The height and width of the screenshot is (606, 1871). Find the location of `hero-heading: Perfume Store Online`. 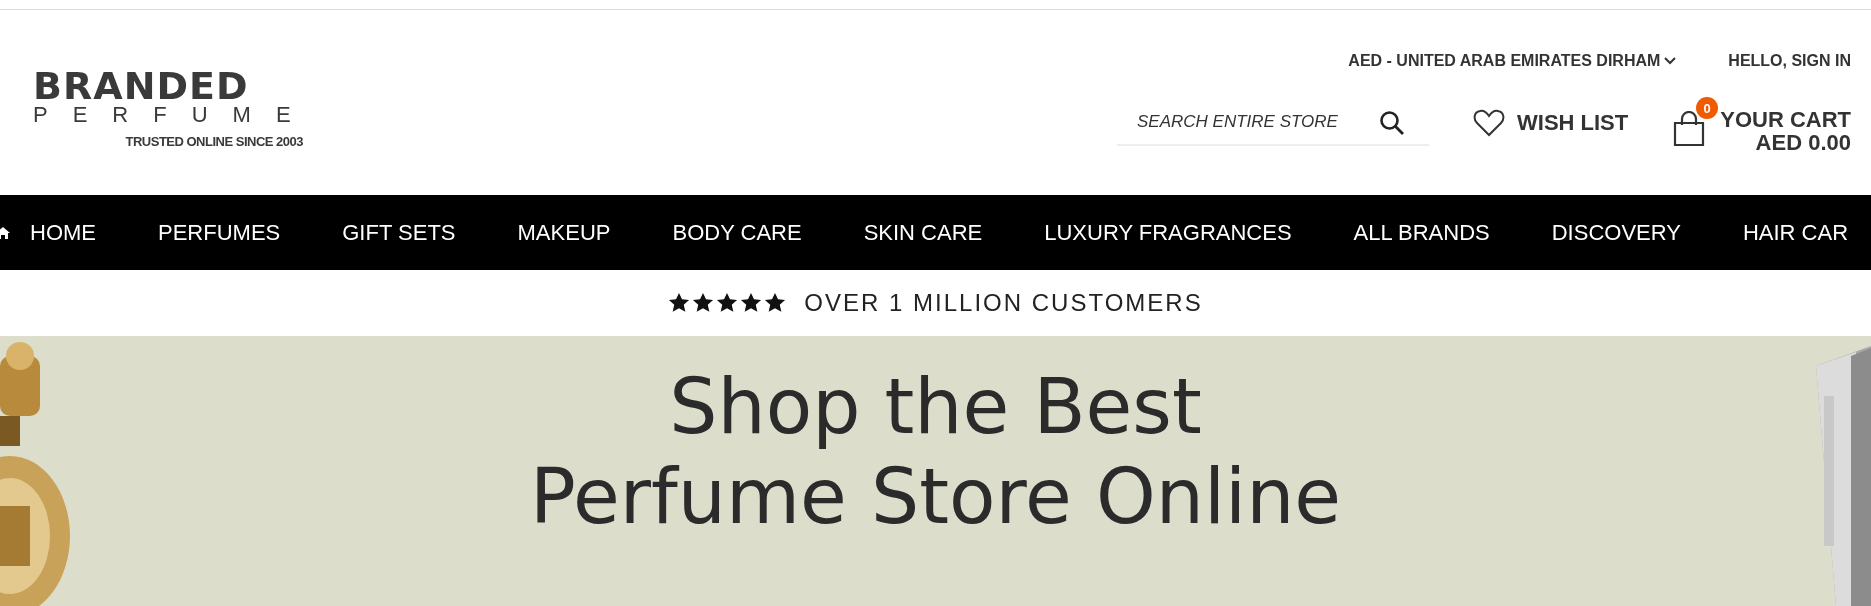

hero-heading: Perfume Store Online is located at coordinates (935, 497).